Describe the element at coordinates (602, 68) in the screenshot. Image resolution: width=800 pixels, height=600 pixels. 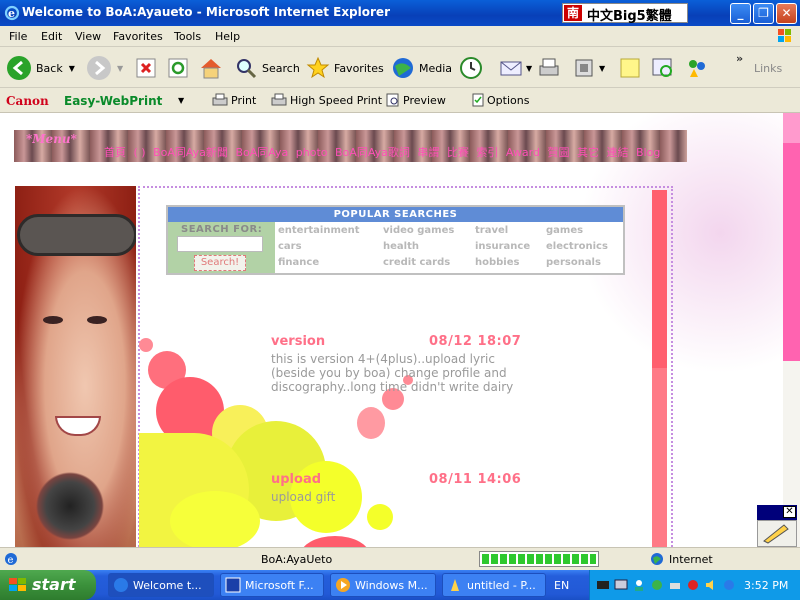
I see `edit-dropdown-icon: ▼` at that location.